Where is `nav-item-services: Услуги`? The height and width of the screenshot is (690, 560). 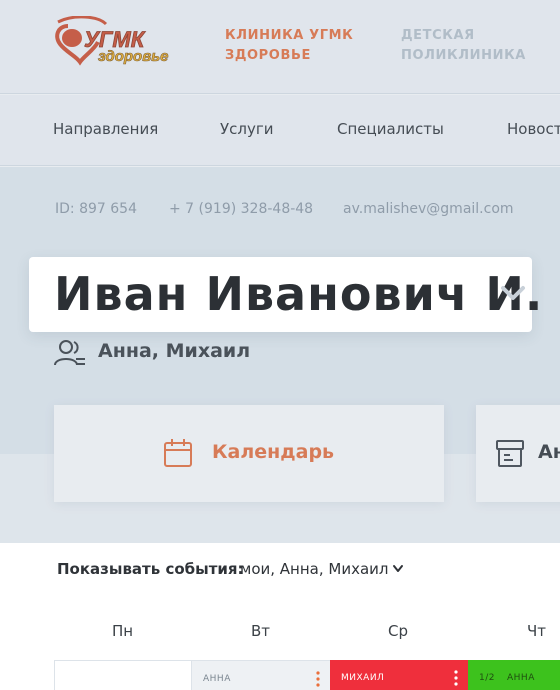
nav-item-services: Услуги is located at coordinates (246, 129).